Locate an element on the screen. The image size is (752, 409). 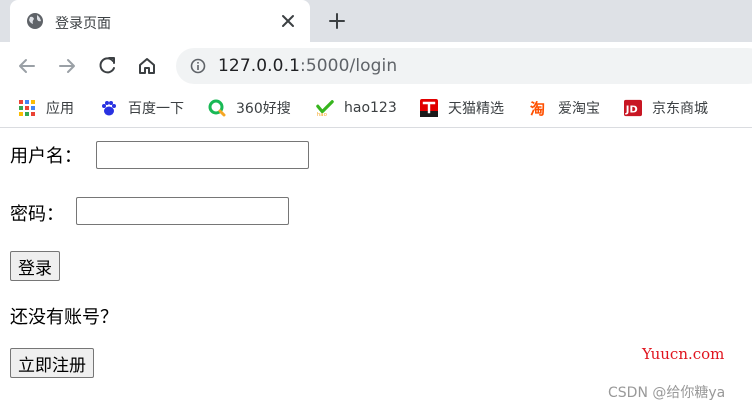
svg-text: JD is located at coordinates (631, 110).